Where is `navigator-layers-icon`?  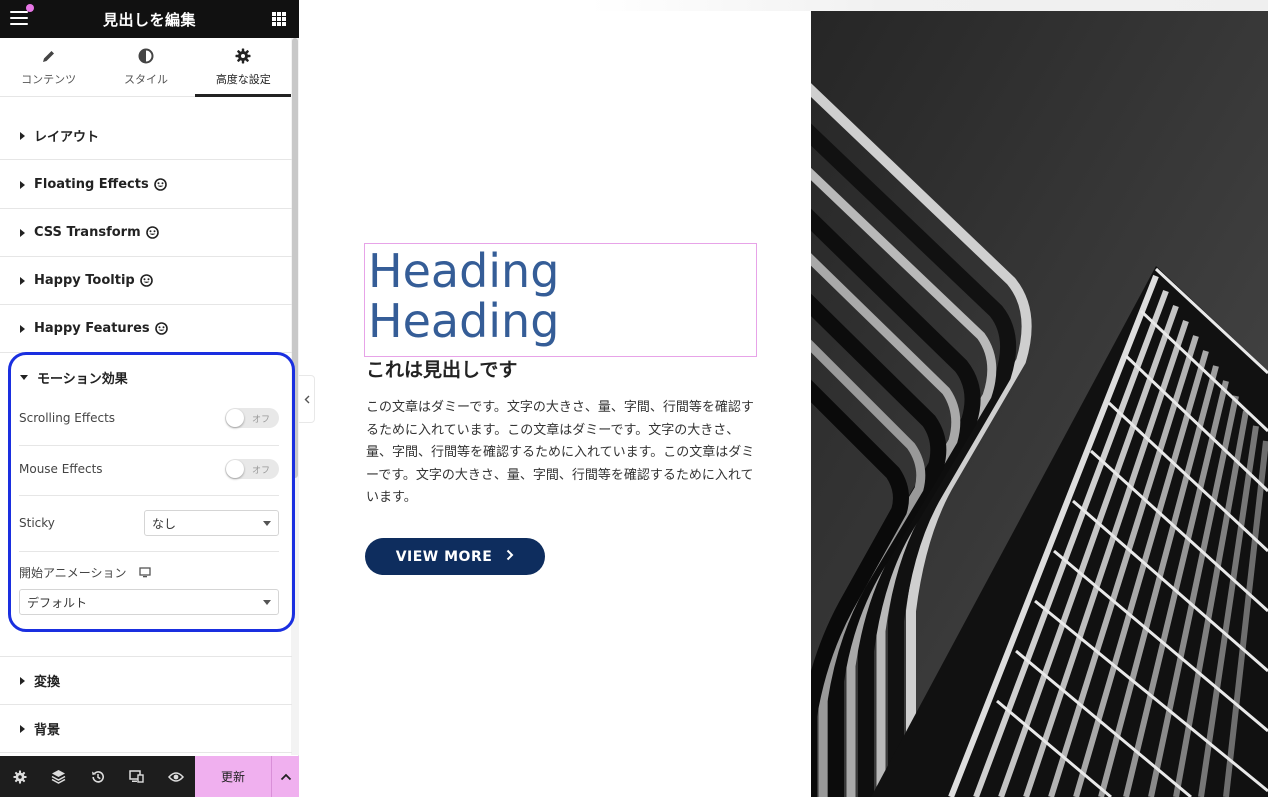 navigator-layers-icon is located at coordinates (58, 776).